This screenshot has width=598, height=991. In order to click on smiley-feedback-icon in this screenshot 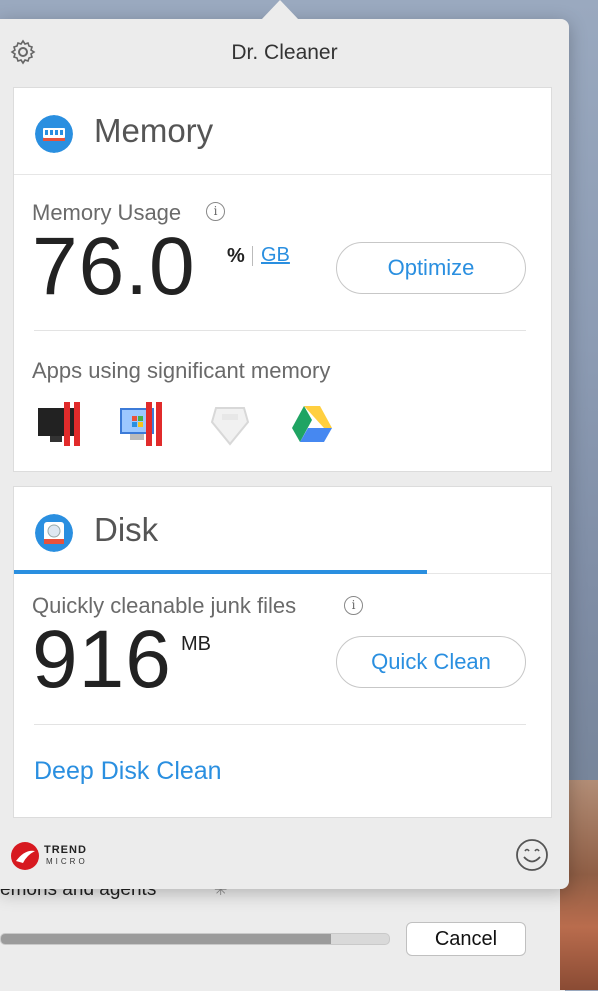, I will do `click(532, 855)`.